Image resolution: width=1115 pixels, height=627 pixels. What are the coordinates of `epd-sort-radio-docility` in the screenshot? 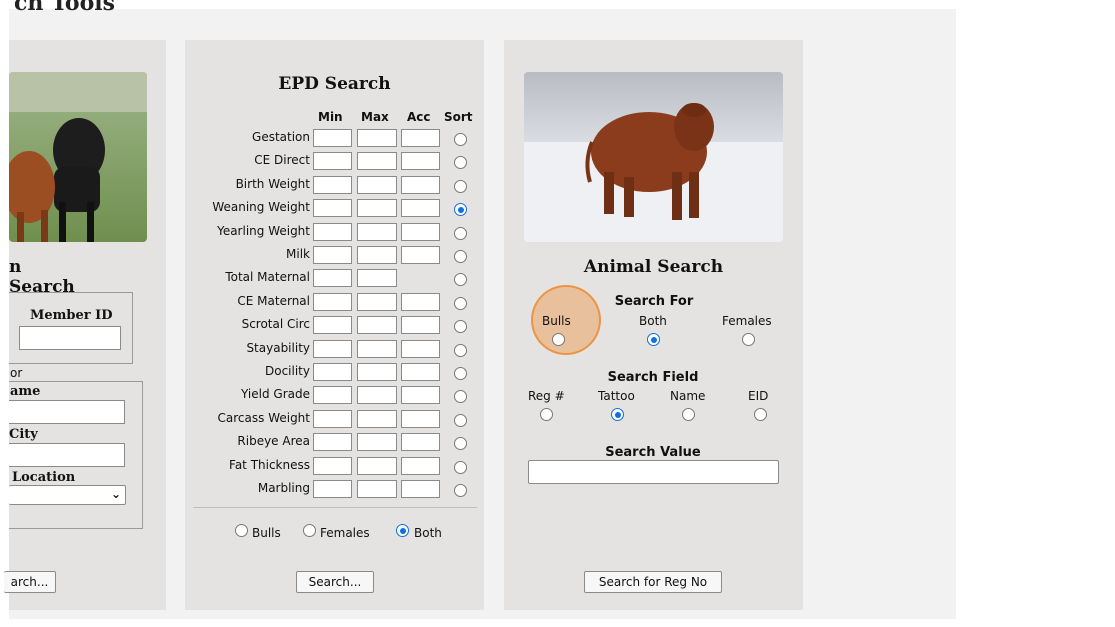 It's located at (460, 373).